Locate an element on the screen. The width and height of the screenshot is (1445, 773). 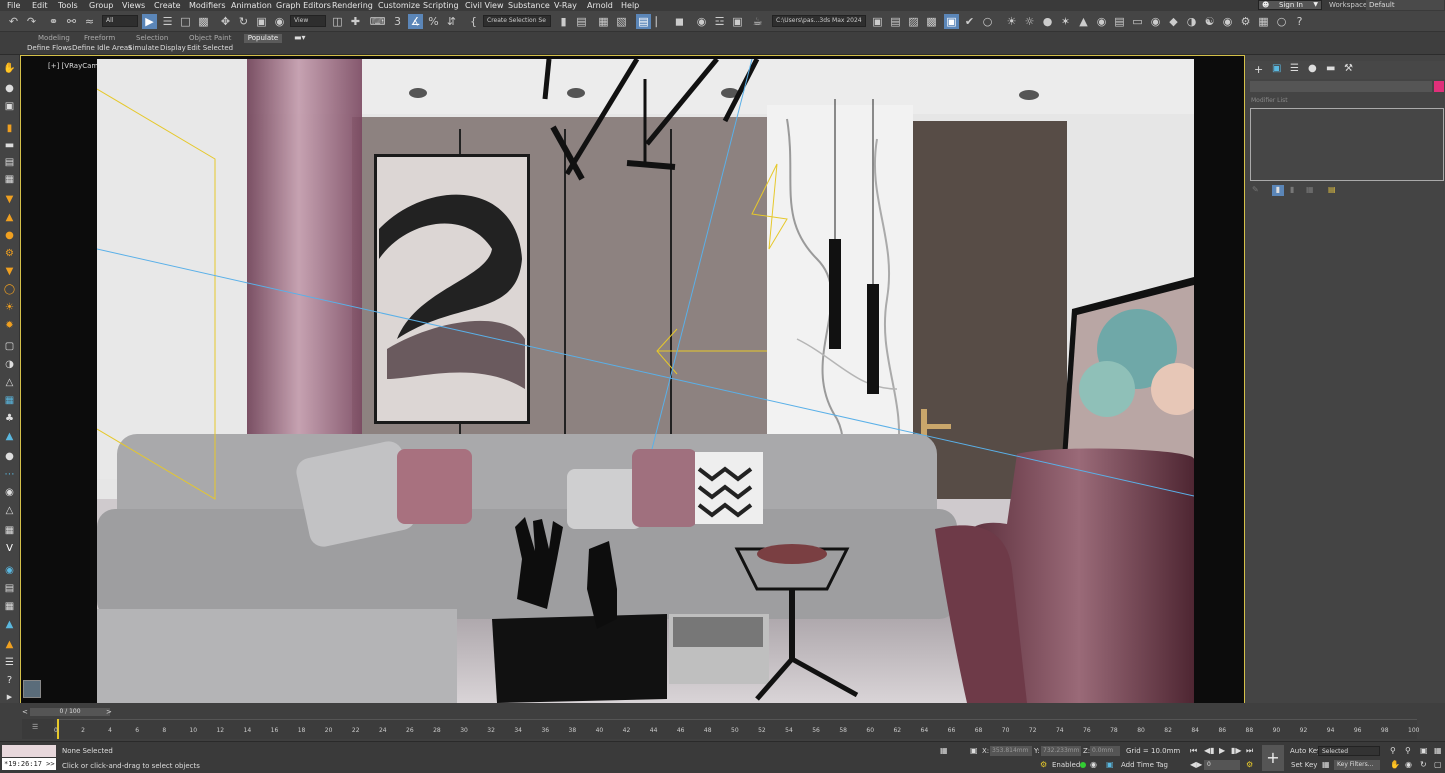
configure-modifier-sets-icon: ▤ is located at coordinates (1332, 189).